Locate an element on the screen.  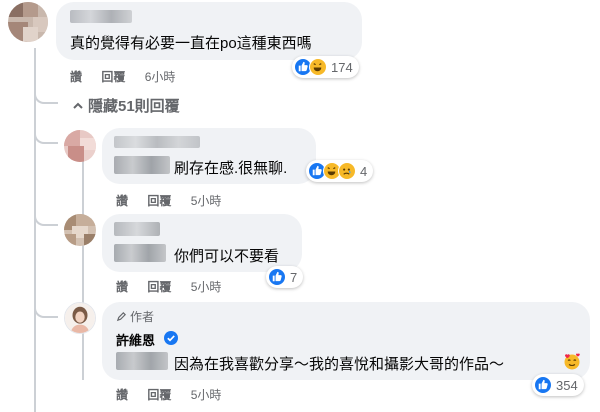
thread-line is located at coordinates (35, 230).